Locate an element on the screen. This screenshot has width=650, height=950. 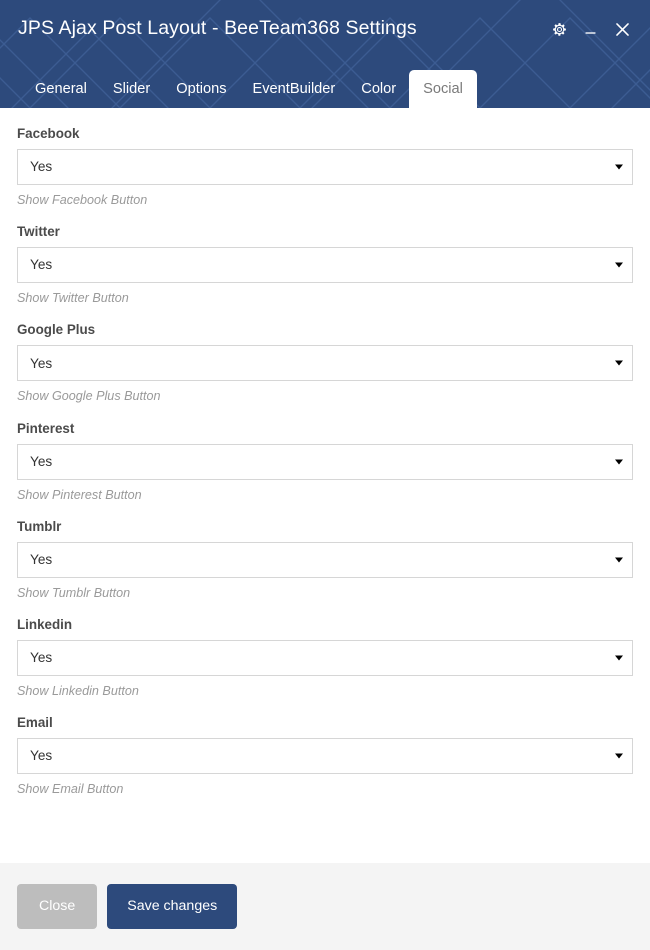
field-google-plus: Google Plus Yes Show Google Plus Button is located at coordinates (325, 363).